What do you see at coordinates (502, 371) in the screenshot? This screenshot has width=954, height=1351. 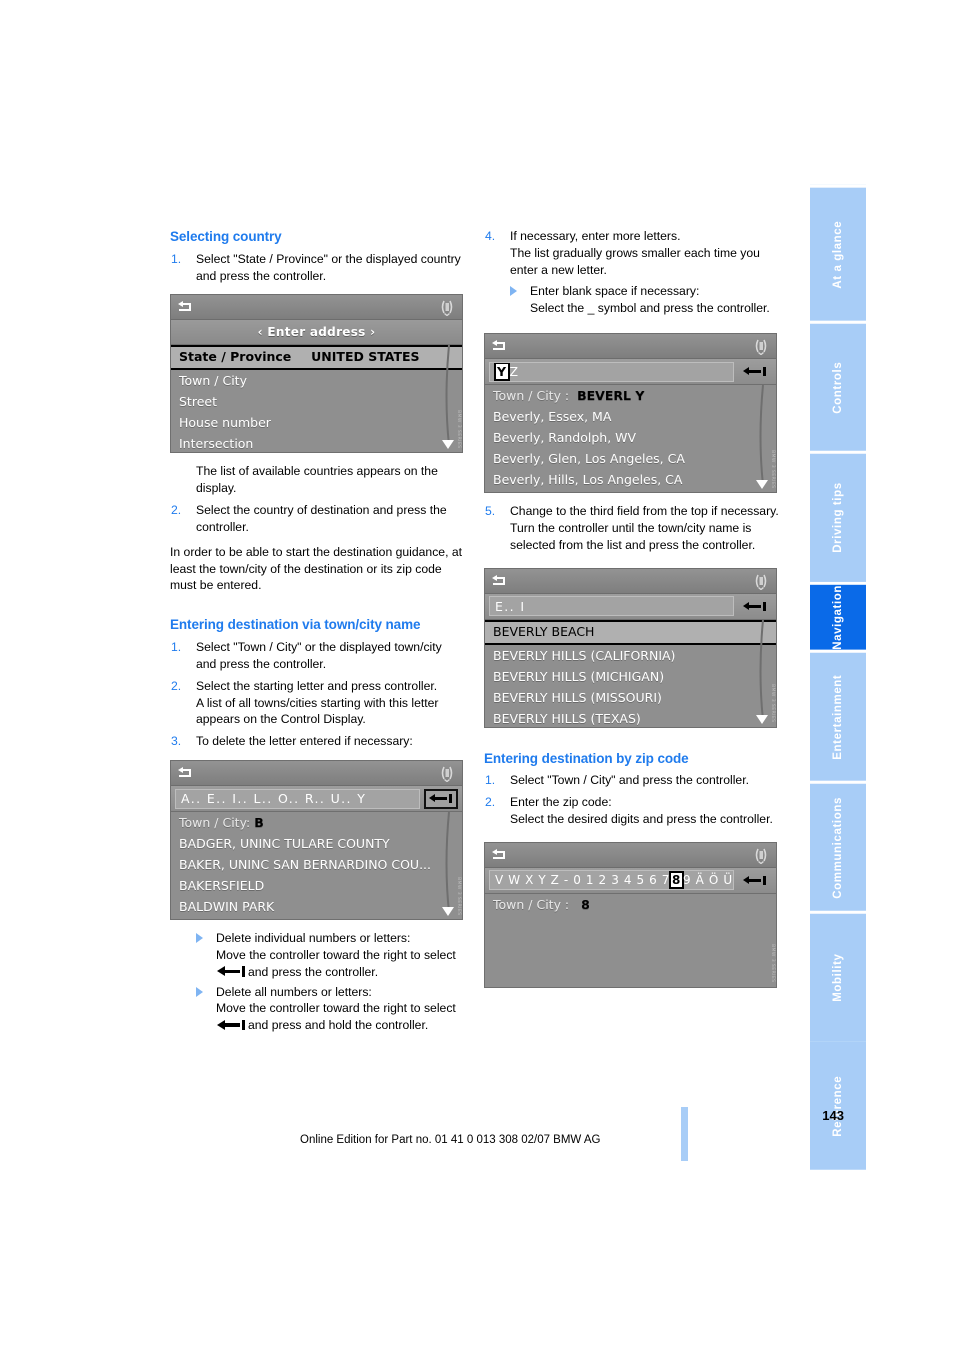 I see `selected-key: Y` at bounding box center [502, 371].